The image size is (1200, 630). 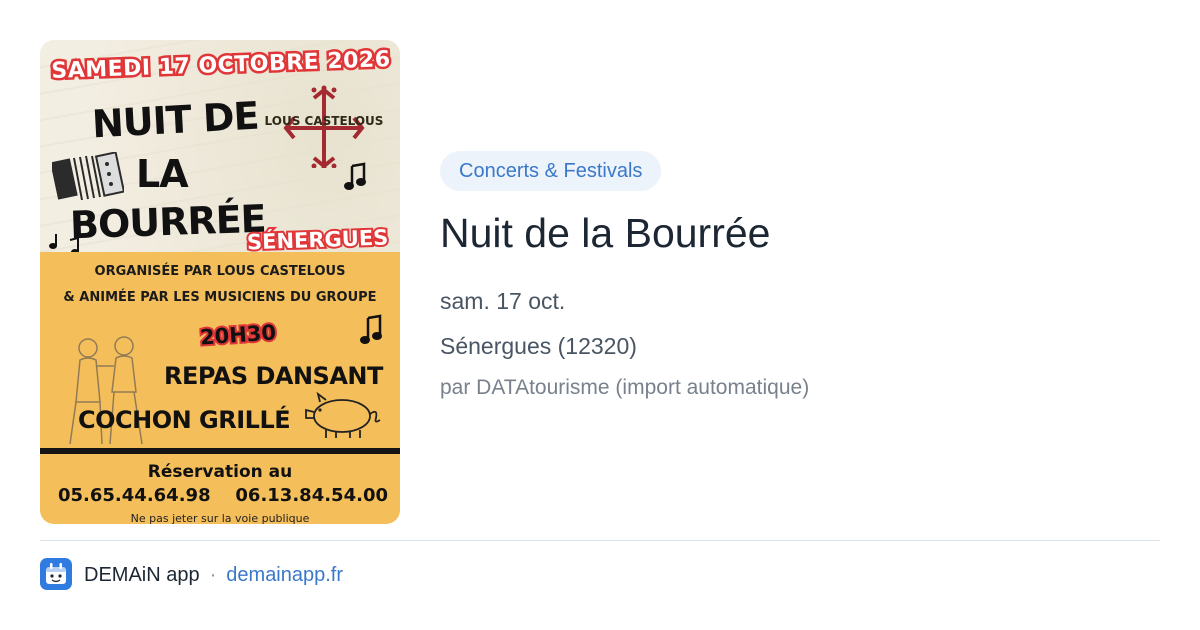 What do you see at coordinates (142, 575) in the screenshot?
I see `footer-app-name: DEMAiN app` at bounding box center [142, 575].